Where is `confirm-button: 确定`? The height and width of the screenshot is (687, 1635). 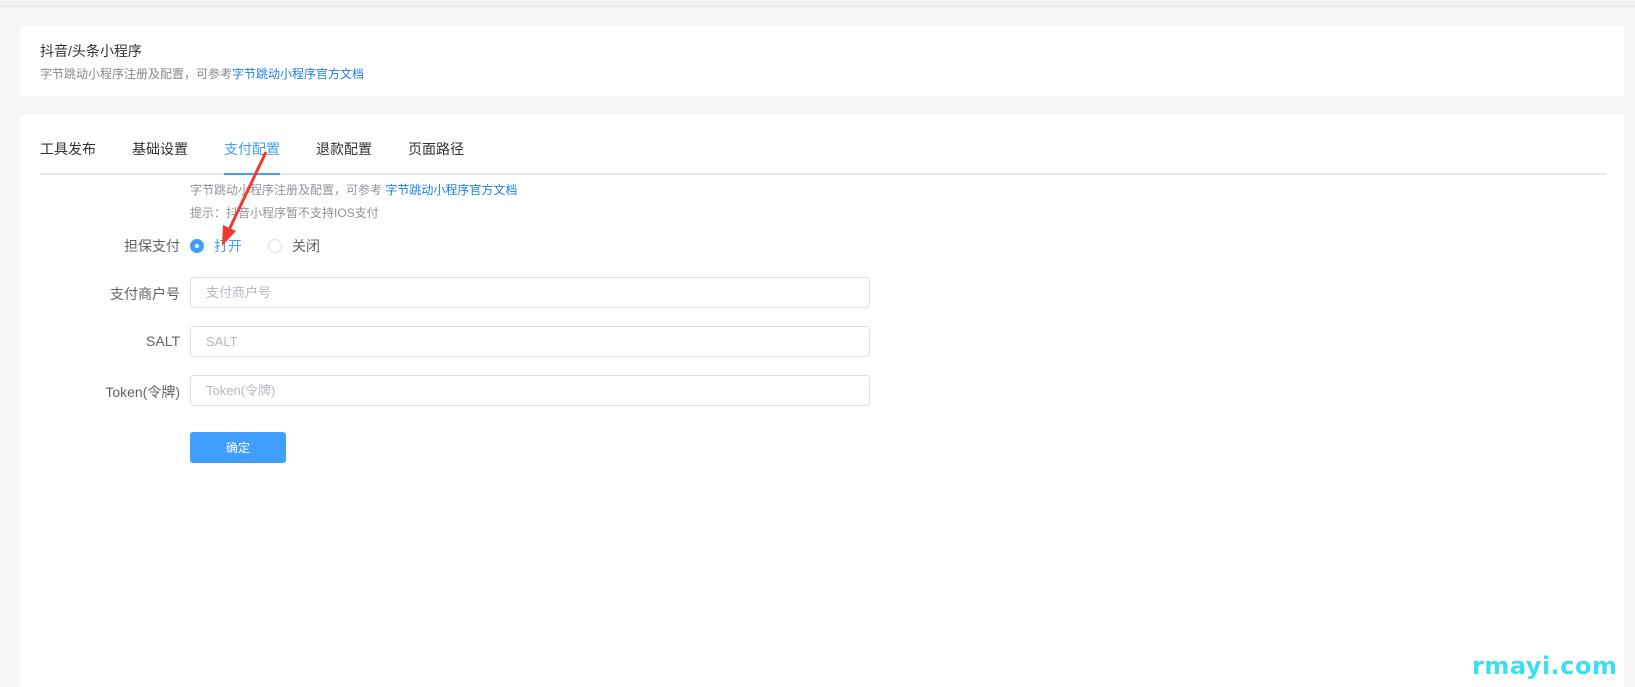
confirm-button: 确定 is located at coordinates (238, 447).